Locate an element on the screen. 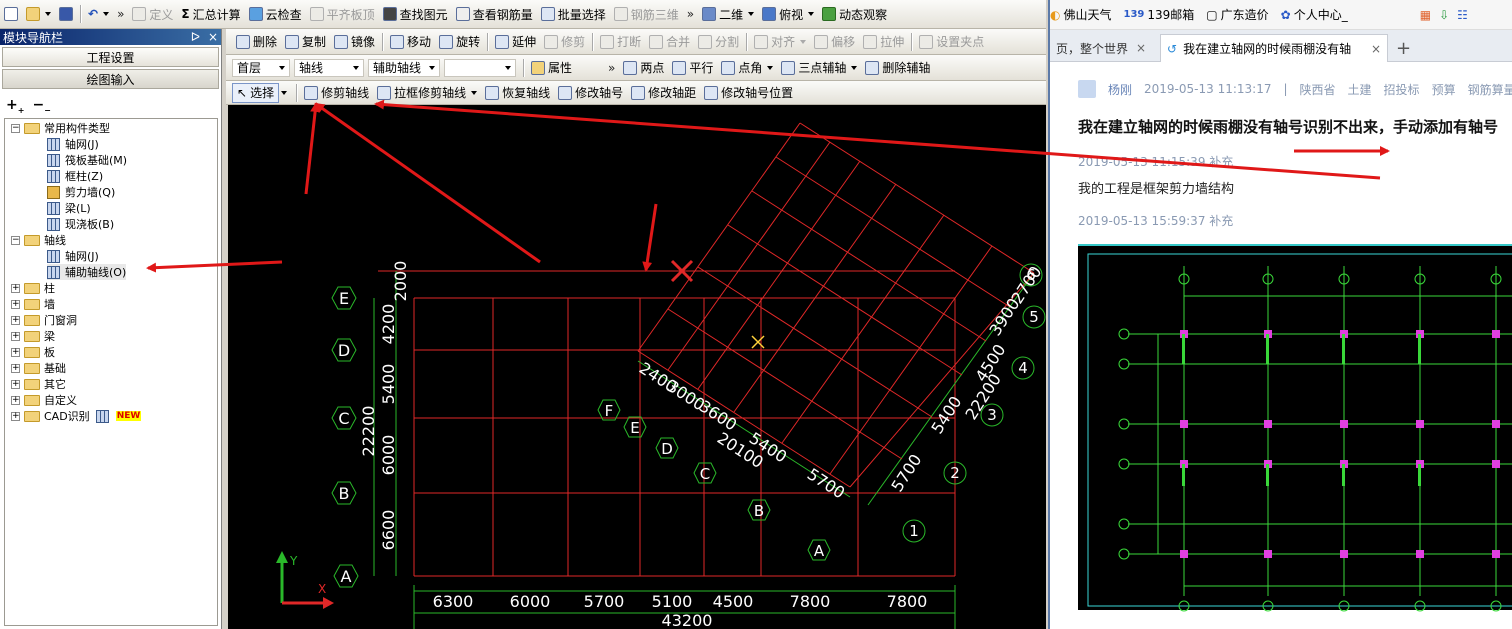 Image resolution: width=1512 pixels, height=629 pixels. tree-group-openings: + 门窗洞 is located at coordinates (44, 320).